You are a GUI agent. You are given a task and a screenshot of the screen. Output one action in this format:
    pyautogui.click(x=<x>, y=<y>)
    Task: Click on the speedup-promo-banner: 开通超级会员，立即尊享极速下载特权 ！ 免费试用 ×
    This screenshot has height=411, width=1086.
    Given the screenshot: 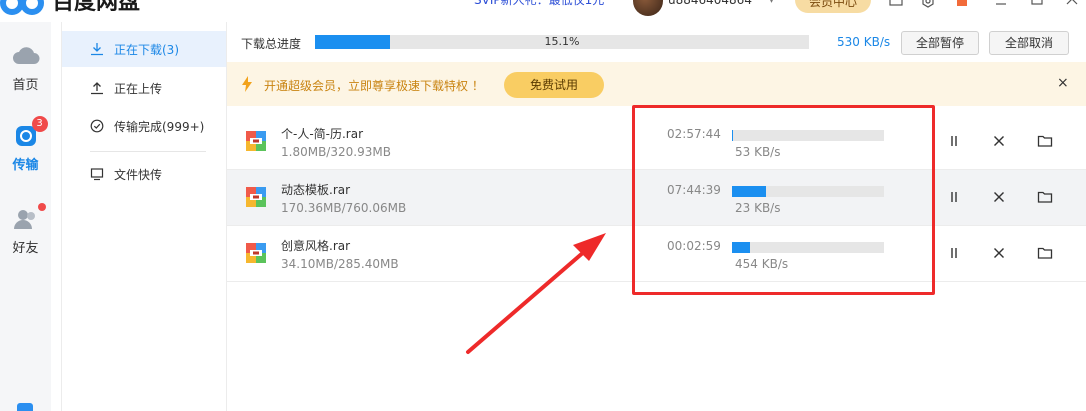 What is the action you would take?
    pyautogui.click(x=656, y=84)
    